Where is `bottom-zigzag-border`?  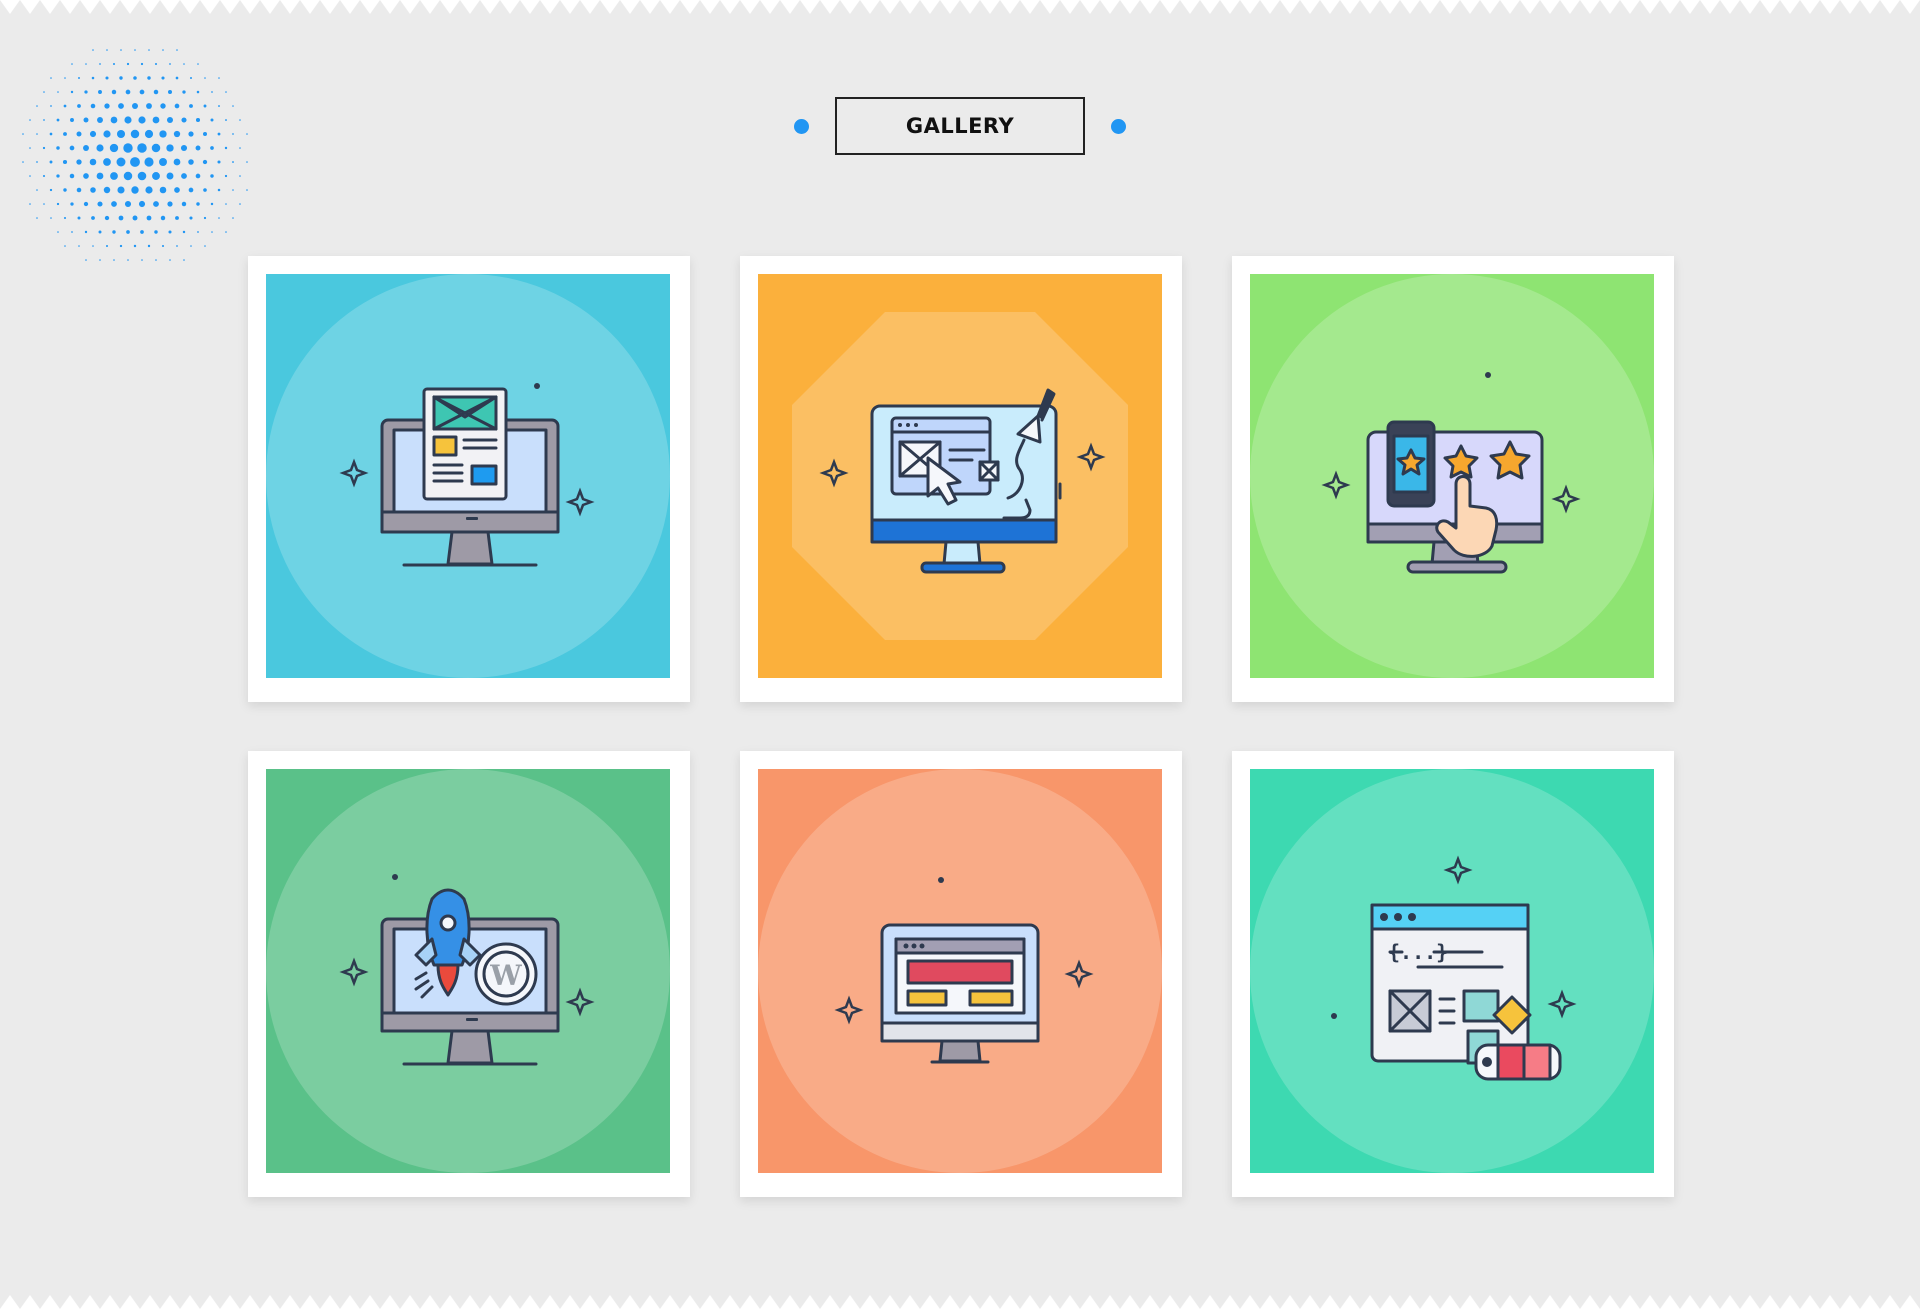 bottom-zigzag-border is located at coordinates (960, 1301).